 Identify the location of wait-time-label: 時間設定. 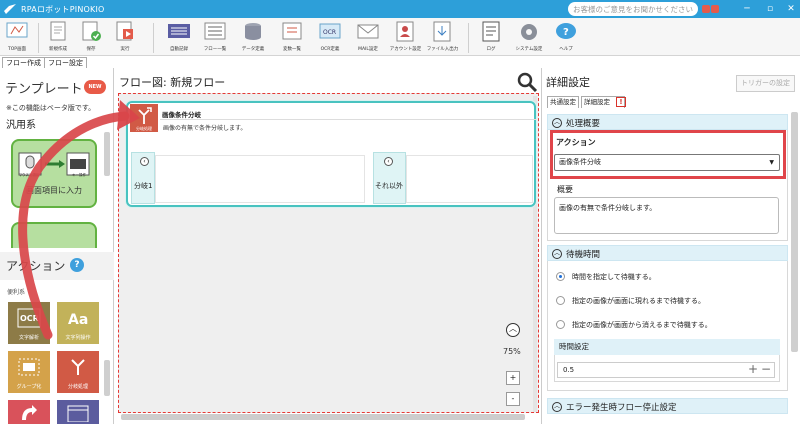
(667, 347).